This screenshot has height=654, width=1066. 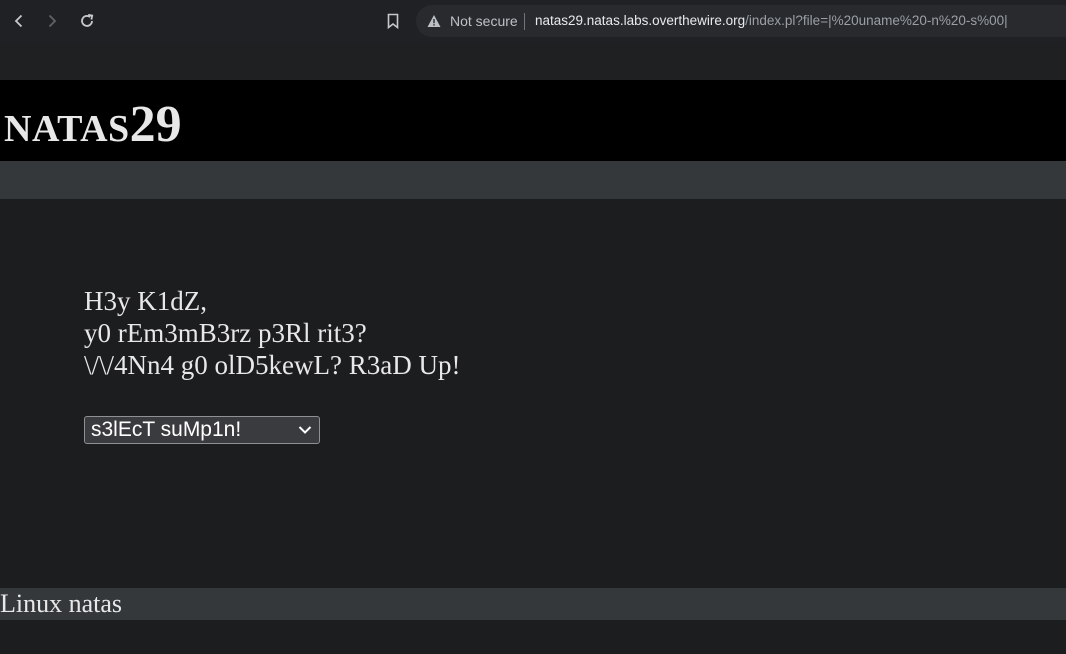 I want to click on reload-icon, so click(x=87, y=20).